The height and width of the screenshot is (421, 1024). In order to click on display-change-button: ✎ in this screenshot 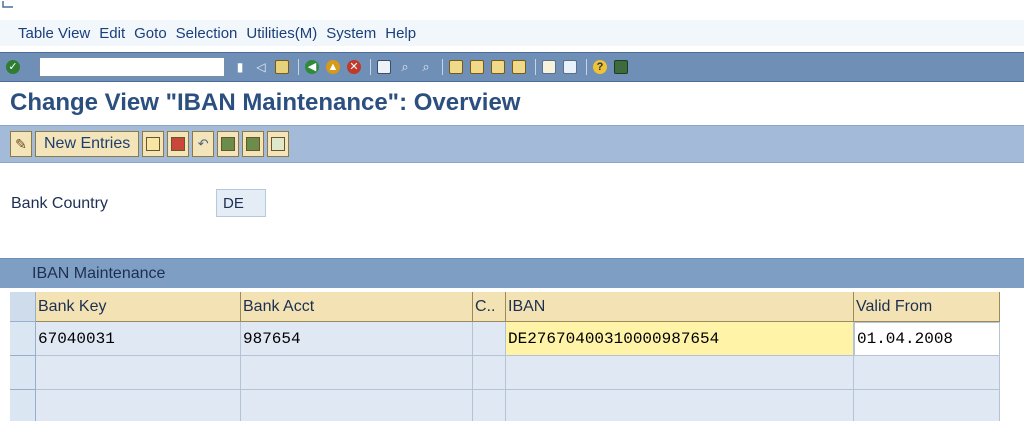, I will do `click(21, 144)`.